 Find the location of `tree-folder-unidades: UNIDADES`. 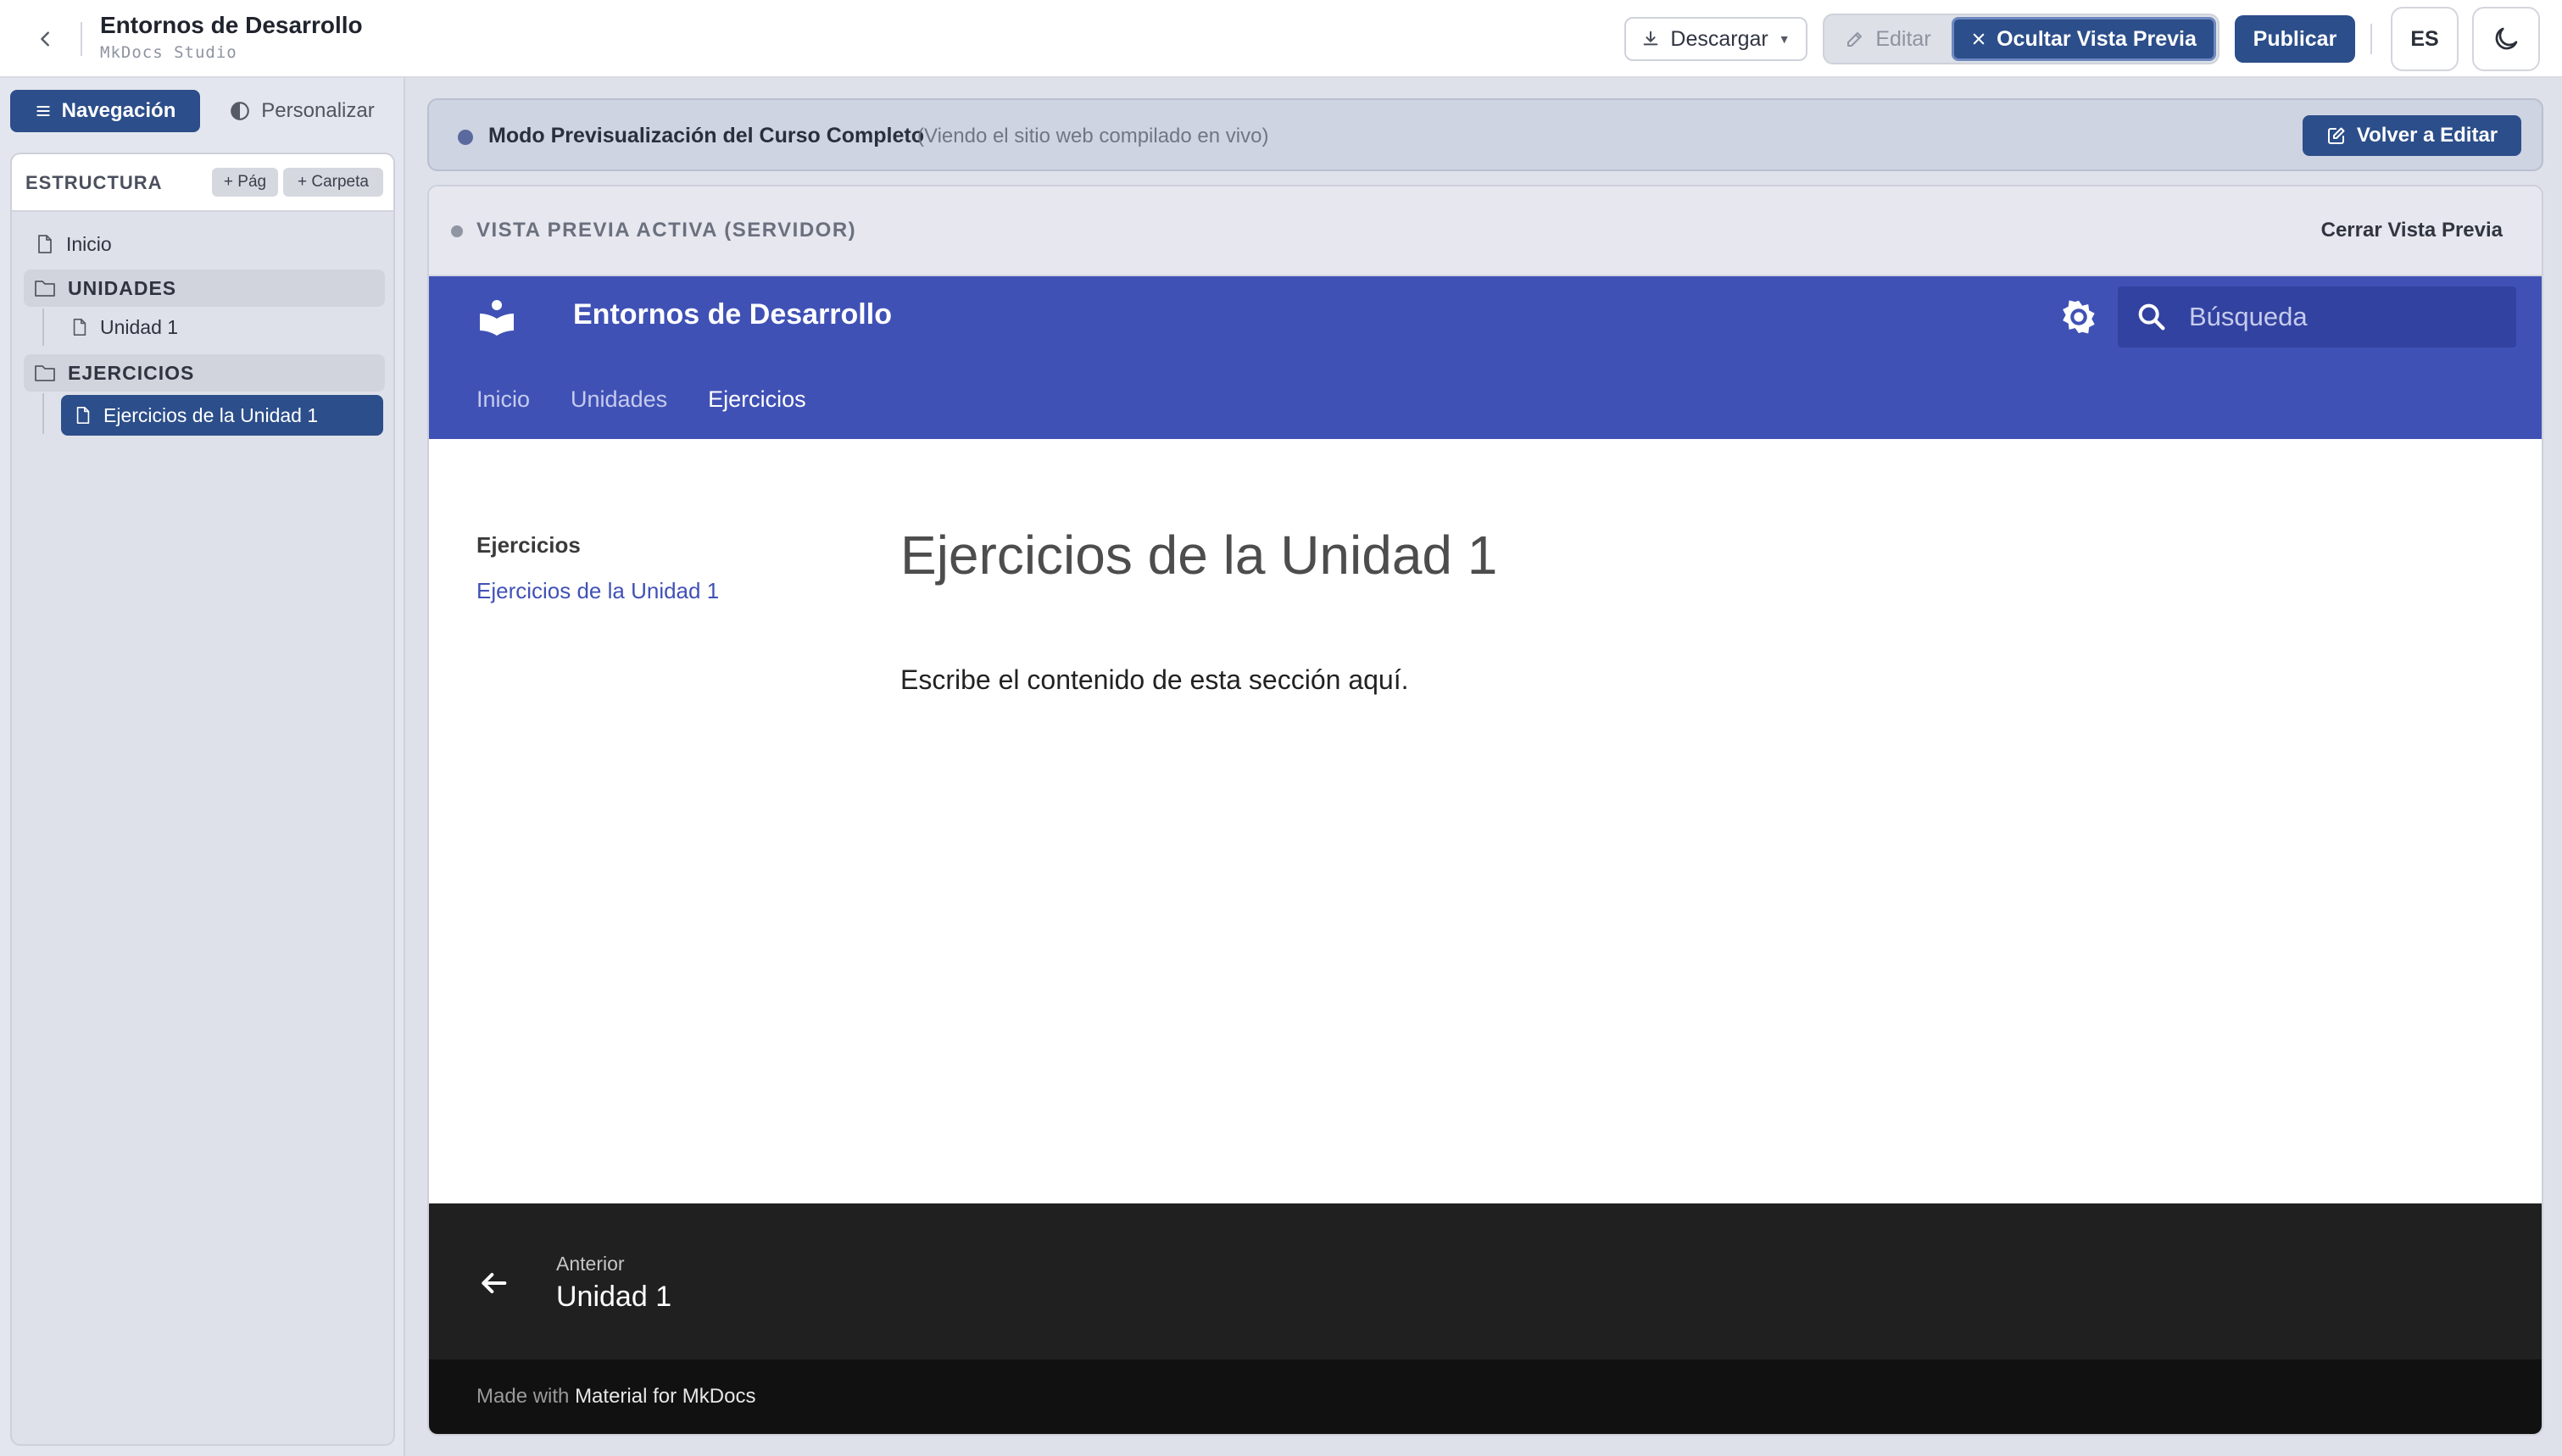

tree-folder-unidades: UNIDADES is located at coordinates (204, 288).